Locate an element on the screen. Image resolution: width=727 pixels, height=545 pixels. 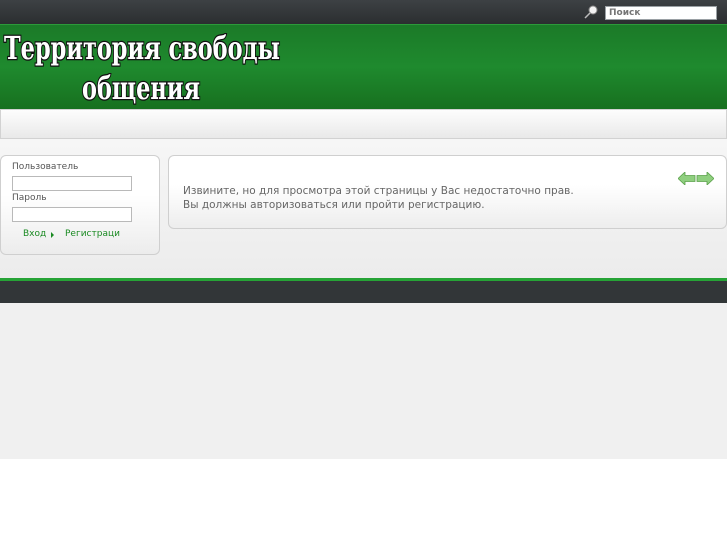
arrow-right-icon is located at coordinates (705, 178).